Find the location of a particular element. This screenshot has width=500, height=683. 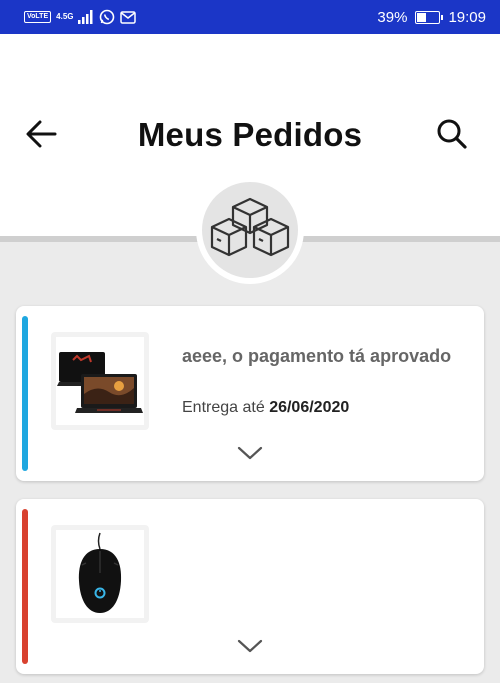

laptop-image is located at coordinates (100, 381).